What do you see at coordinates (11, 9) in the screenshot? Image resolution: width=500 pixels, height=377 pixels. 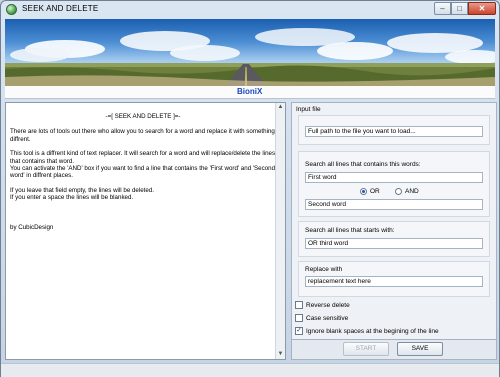 I see `app-icon` at bounding box center [11, 9].